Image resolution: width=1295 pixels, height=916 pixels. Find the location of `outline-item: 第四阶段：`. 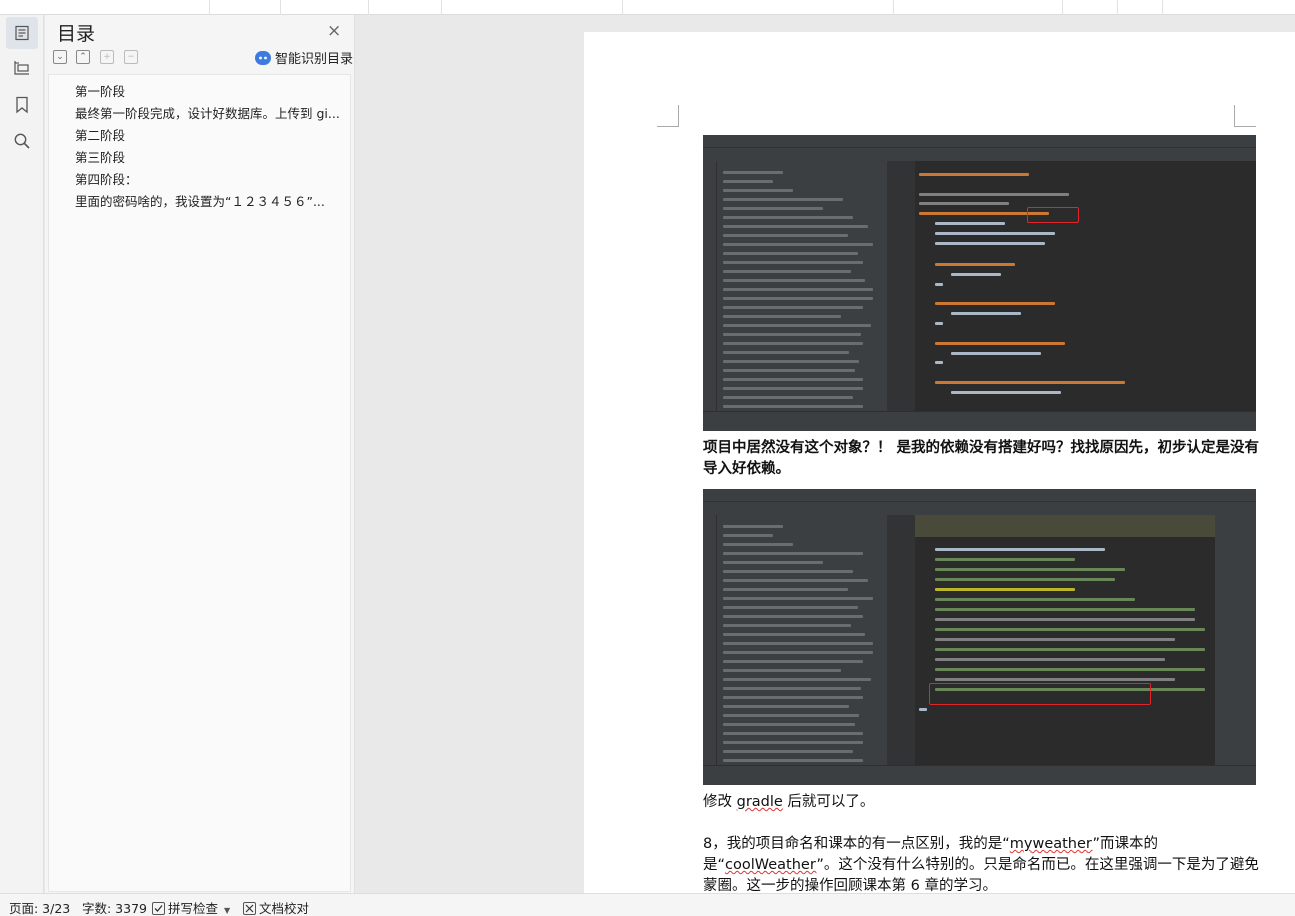

outline-item: 第四阶段： is located at coordinates (207, 180).